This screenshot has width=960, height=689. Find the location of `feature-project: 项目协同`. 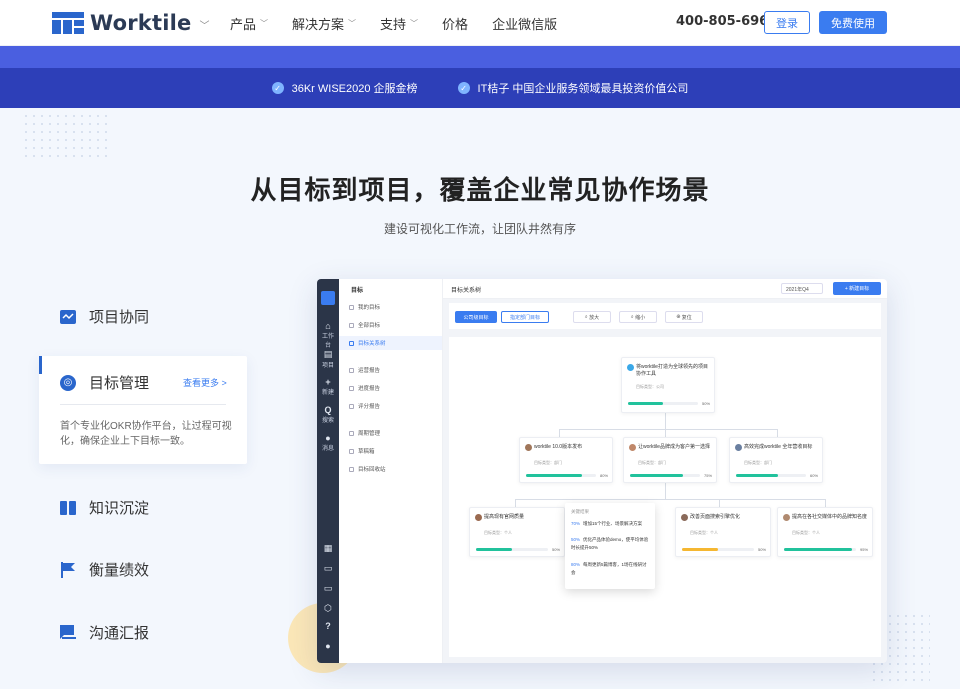

feature-project: 项目协同 is located at coordinates (104, 316).